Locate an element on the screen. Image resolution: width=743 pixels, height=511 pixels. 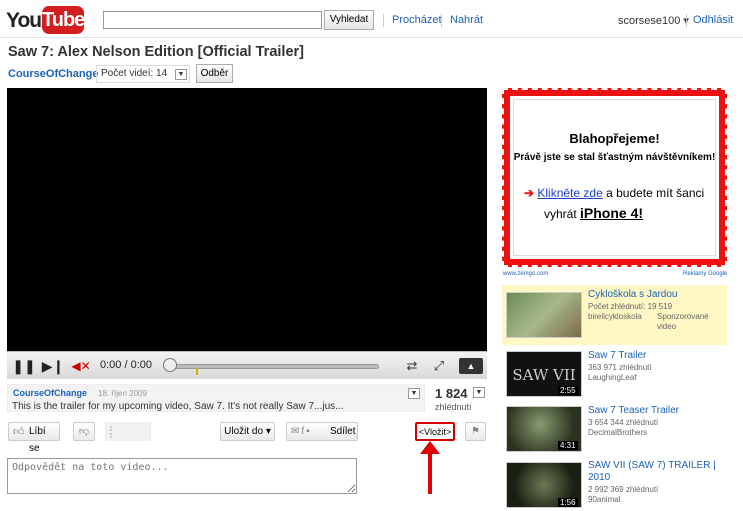
buffer-marker is located at coordinates (197, 371).